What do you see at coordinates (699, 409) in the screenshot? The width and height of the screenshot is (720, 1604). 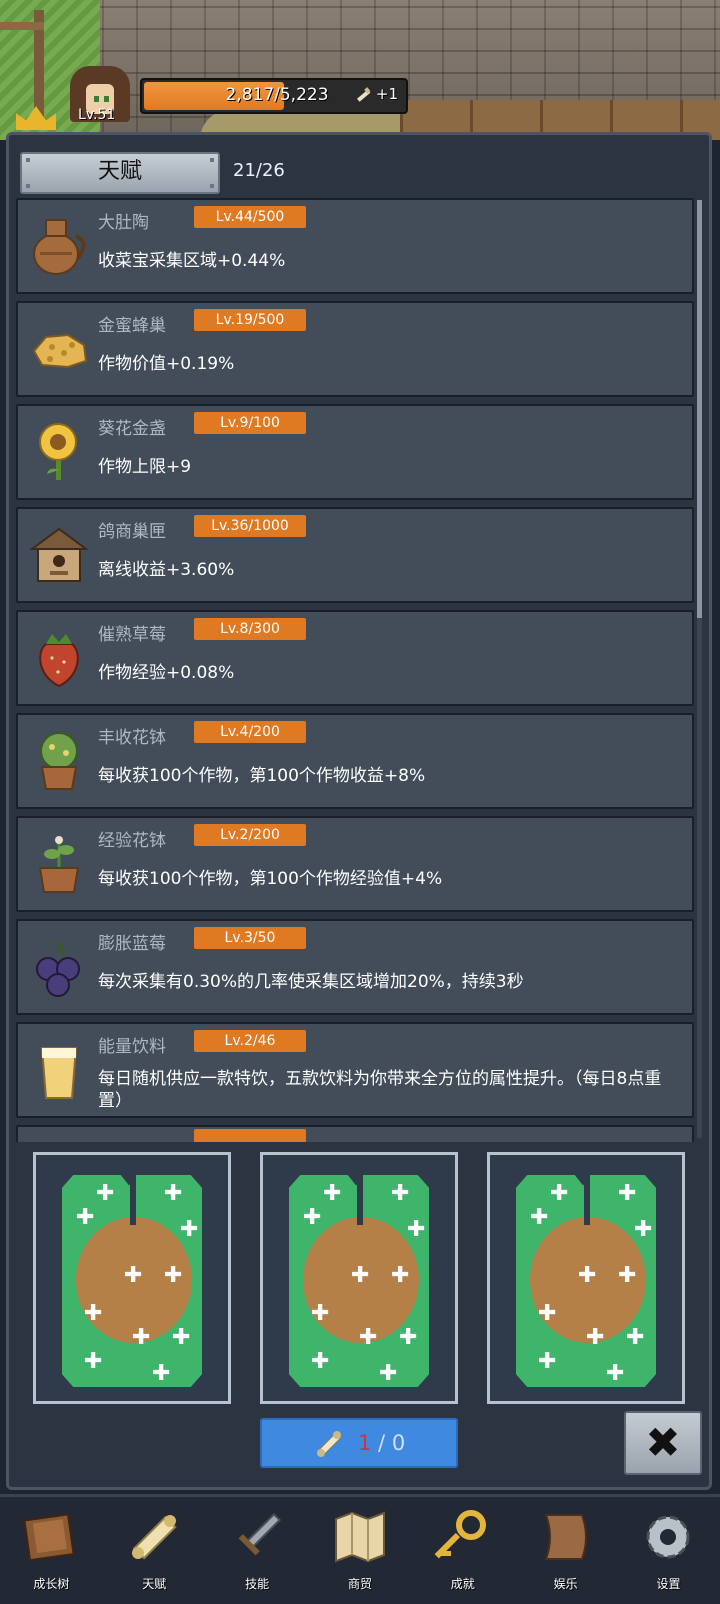 I see `scrollbar-thumb` at bounding box center [699, 409].